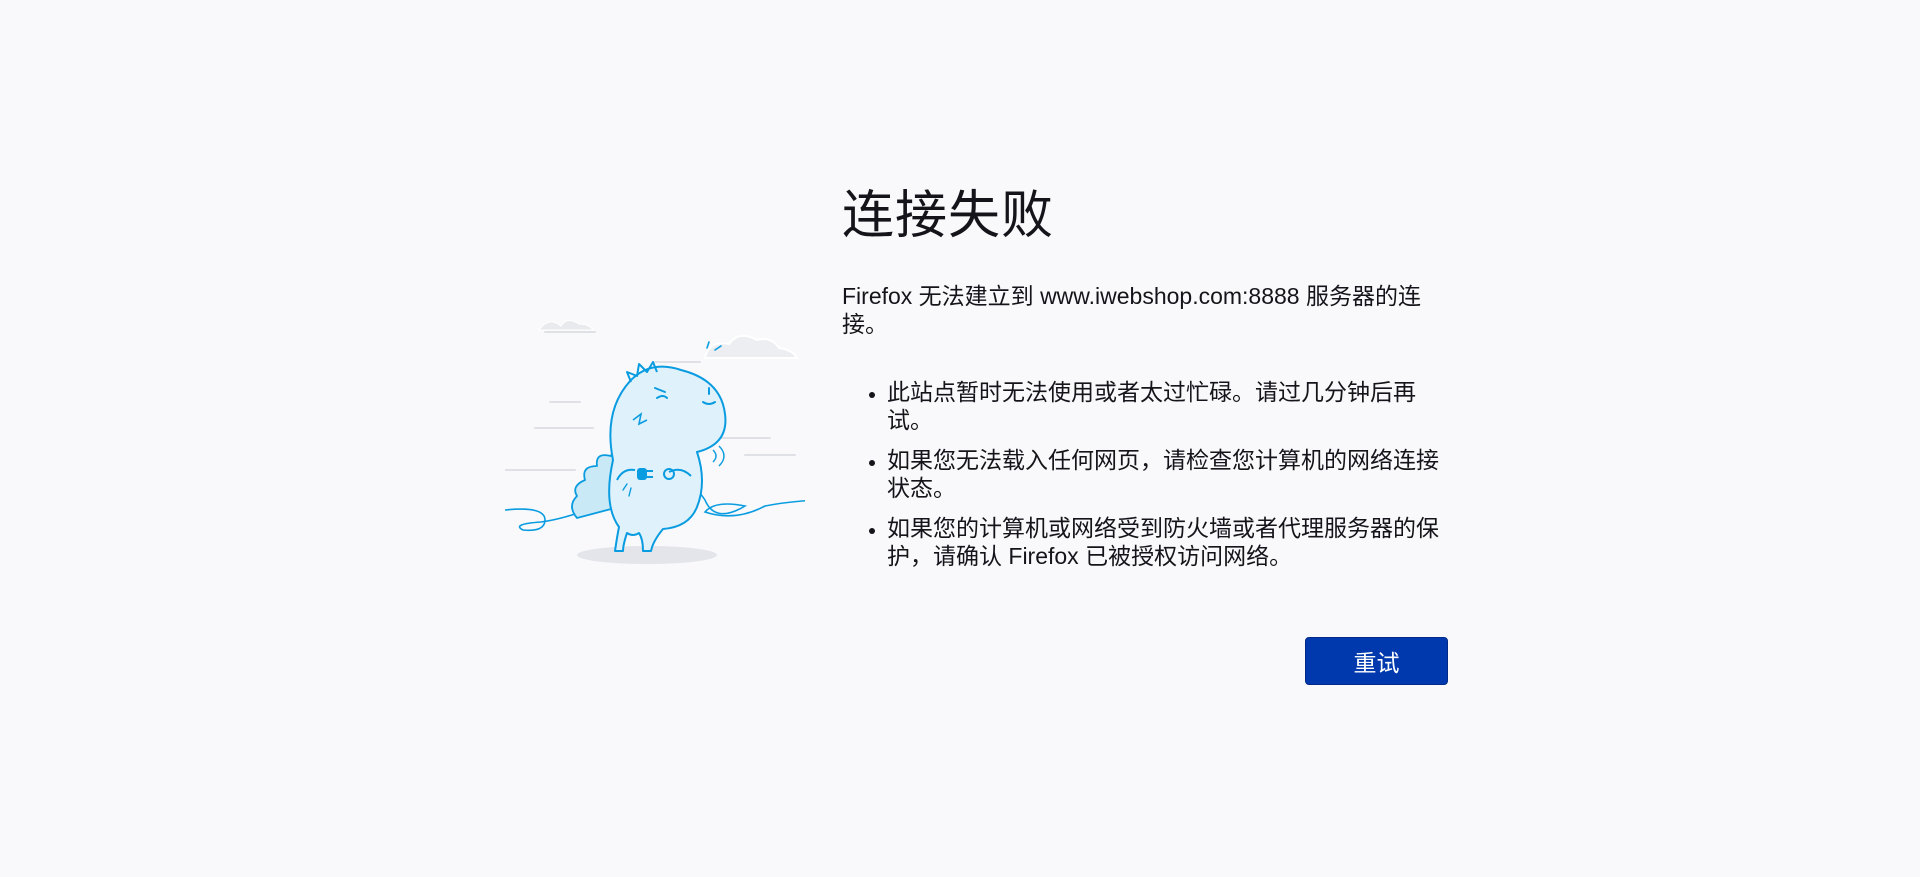  I want to click on list-item: 此站点暂时无法使用或者太过忙碌。请过几分钟后再试。, so click(1169, 406).